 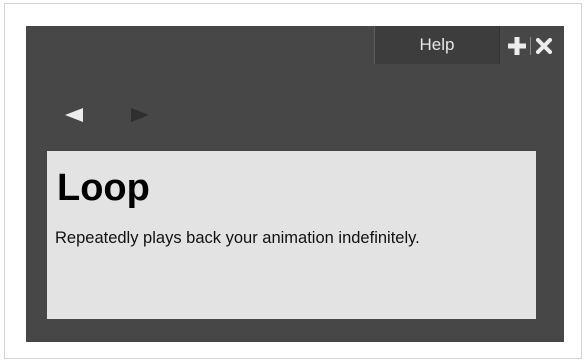 I want to click on triangle-right-icon, so click(x=140, y=115).